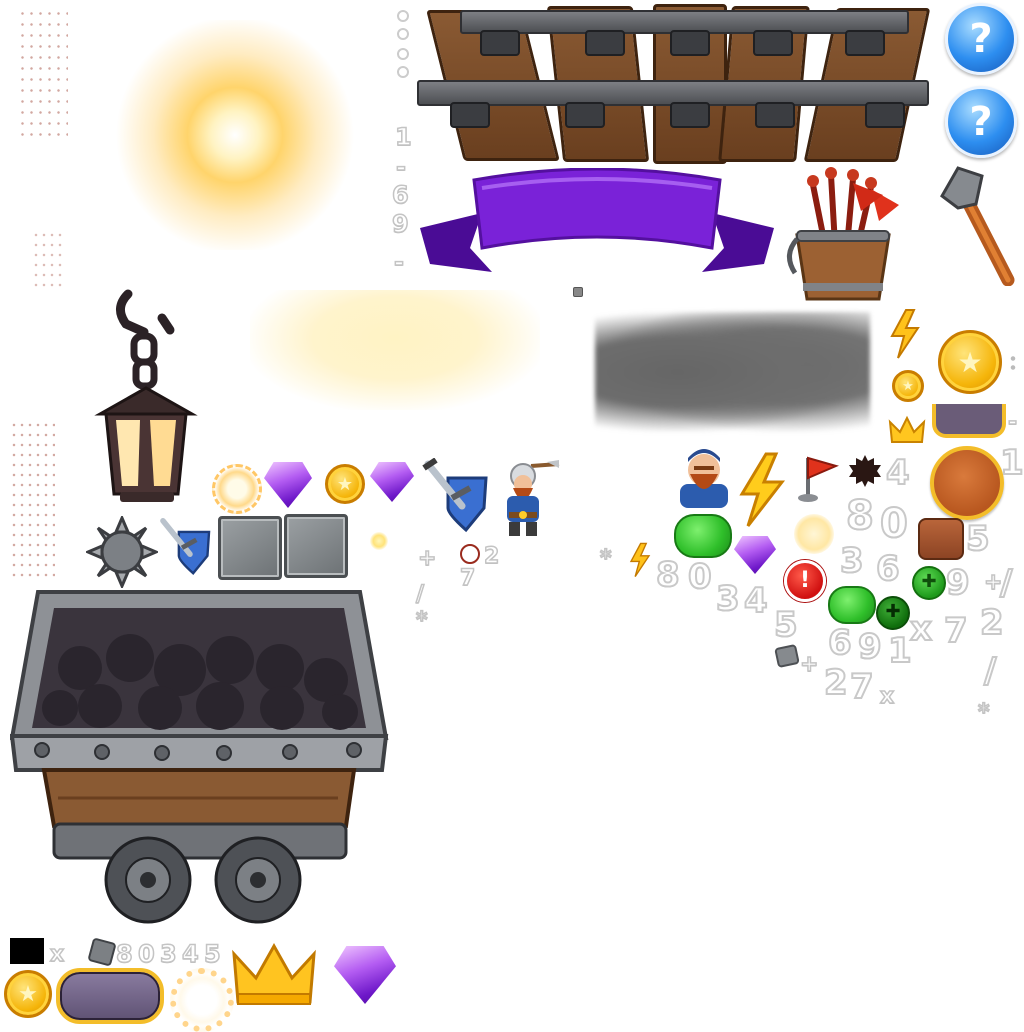 Image resolution: width=1024 pixels, height=1032 pixels. I want to click on progress-dots, so click(403, 44).